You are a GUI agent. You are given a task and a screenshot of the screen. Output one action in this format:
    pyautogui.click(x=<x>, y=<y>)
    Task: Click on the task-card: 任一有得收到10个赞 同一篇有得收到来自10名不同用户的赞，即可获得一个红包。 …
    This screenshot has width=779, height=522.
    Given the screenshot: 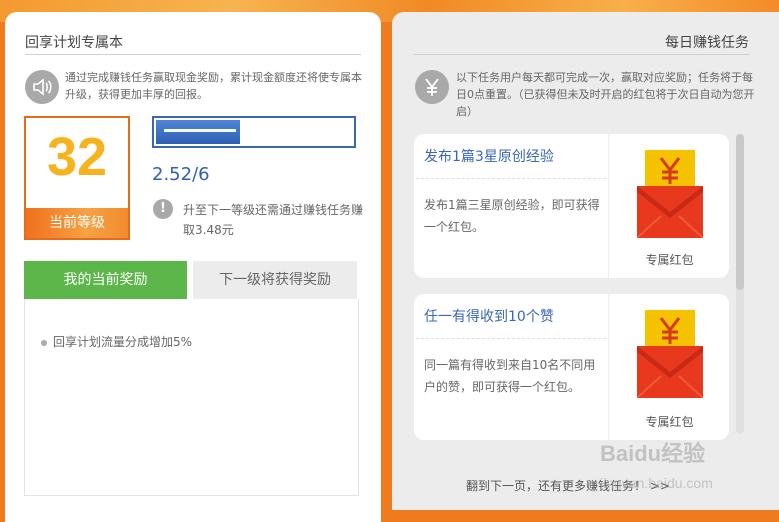 What is the action you would take?
    pyautogui.click(x=571, y=367)
    